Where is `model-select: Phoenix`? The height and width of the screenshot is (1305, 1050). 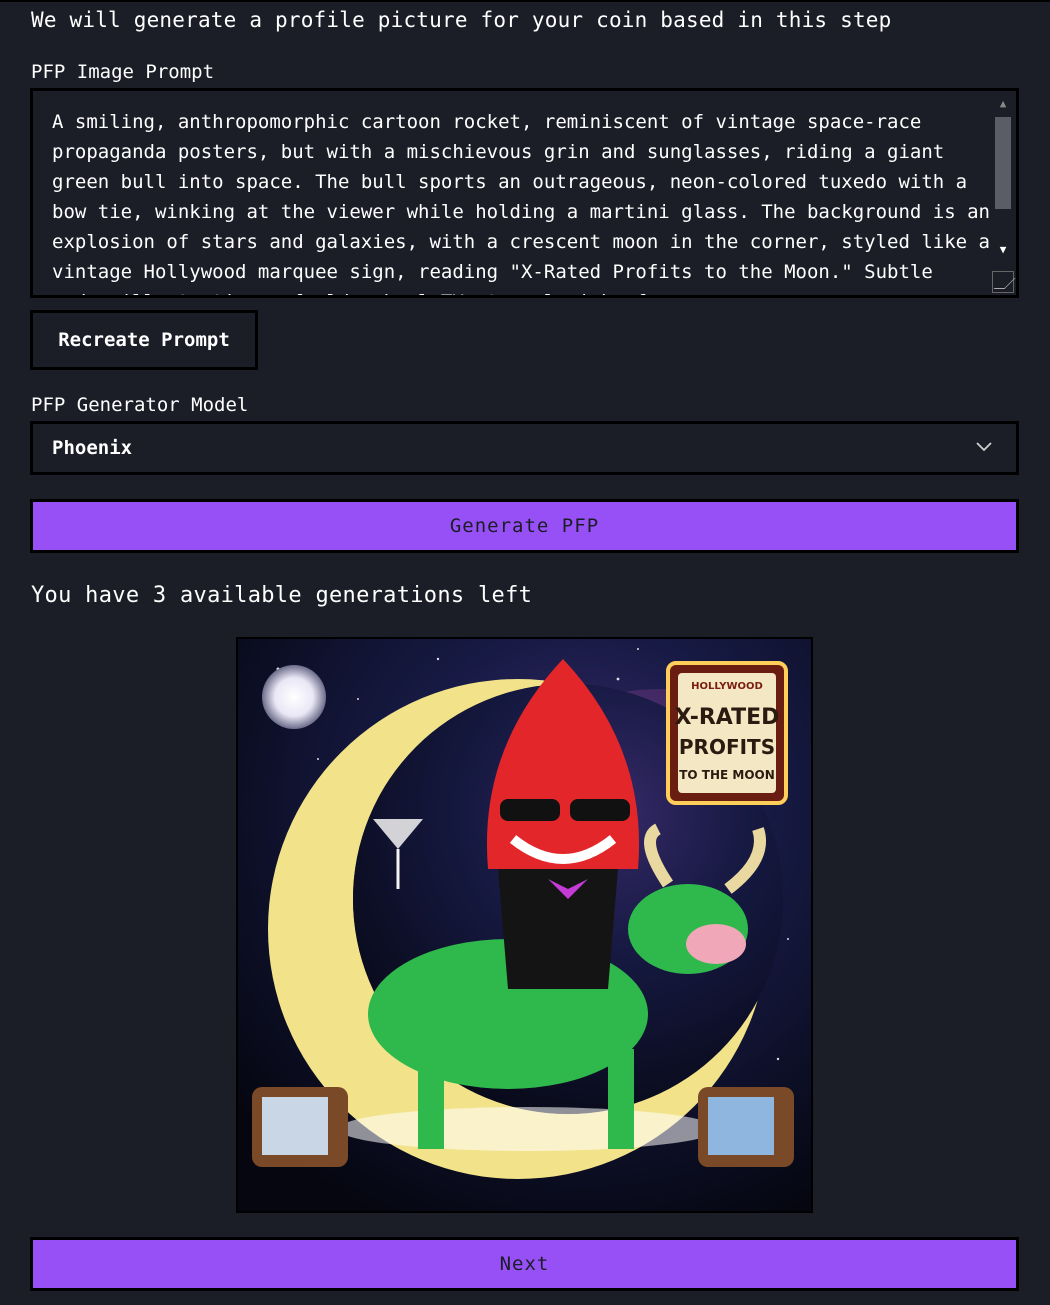
model-select: Phoenix is located at coordinates (524, 448).